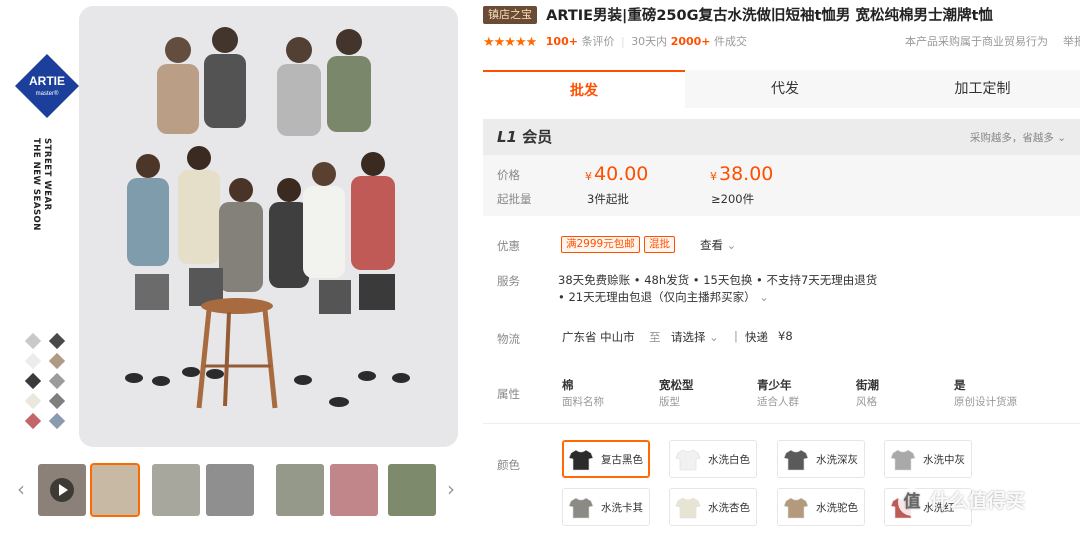 The width and height of the screenshot is (1080, 535). I want to click on color-option: 复古黑色, so click(606, 459).